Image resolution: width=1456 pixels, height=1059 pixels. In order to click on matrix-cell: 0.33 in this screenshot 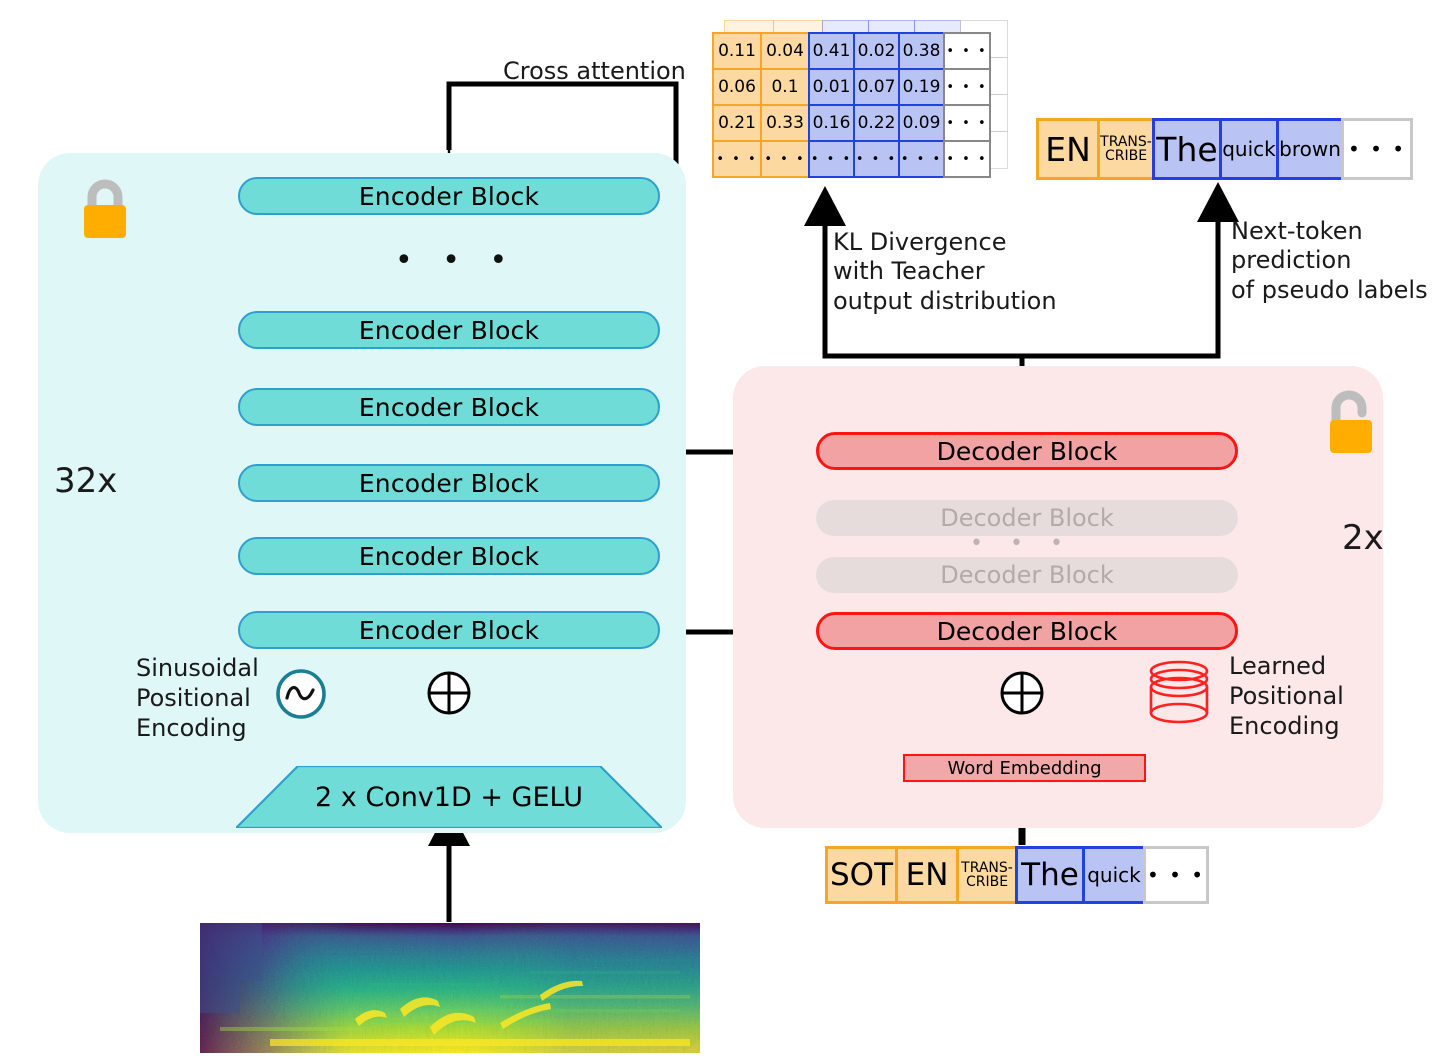, I will do `click(785, 123)`.